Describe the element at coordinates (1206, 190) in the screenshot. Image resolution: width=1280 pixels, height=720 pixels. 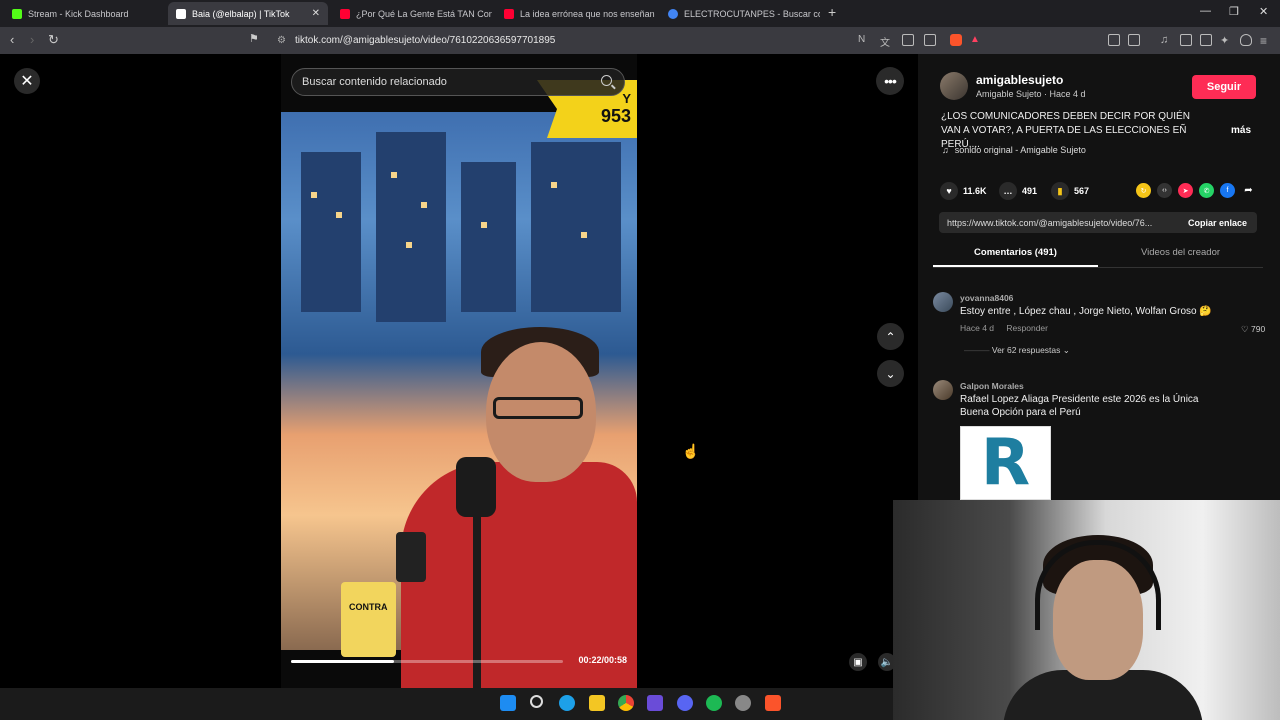
I see `whatsapp-icon: ✆` at that location.